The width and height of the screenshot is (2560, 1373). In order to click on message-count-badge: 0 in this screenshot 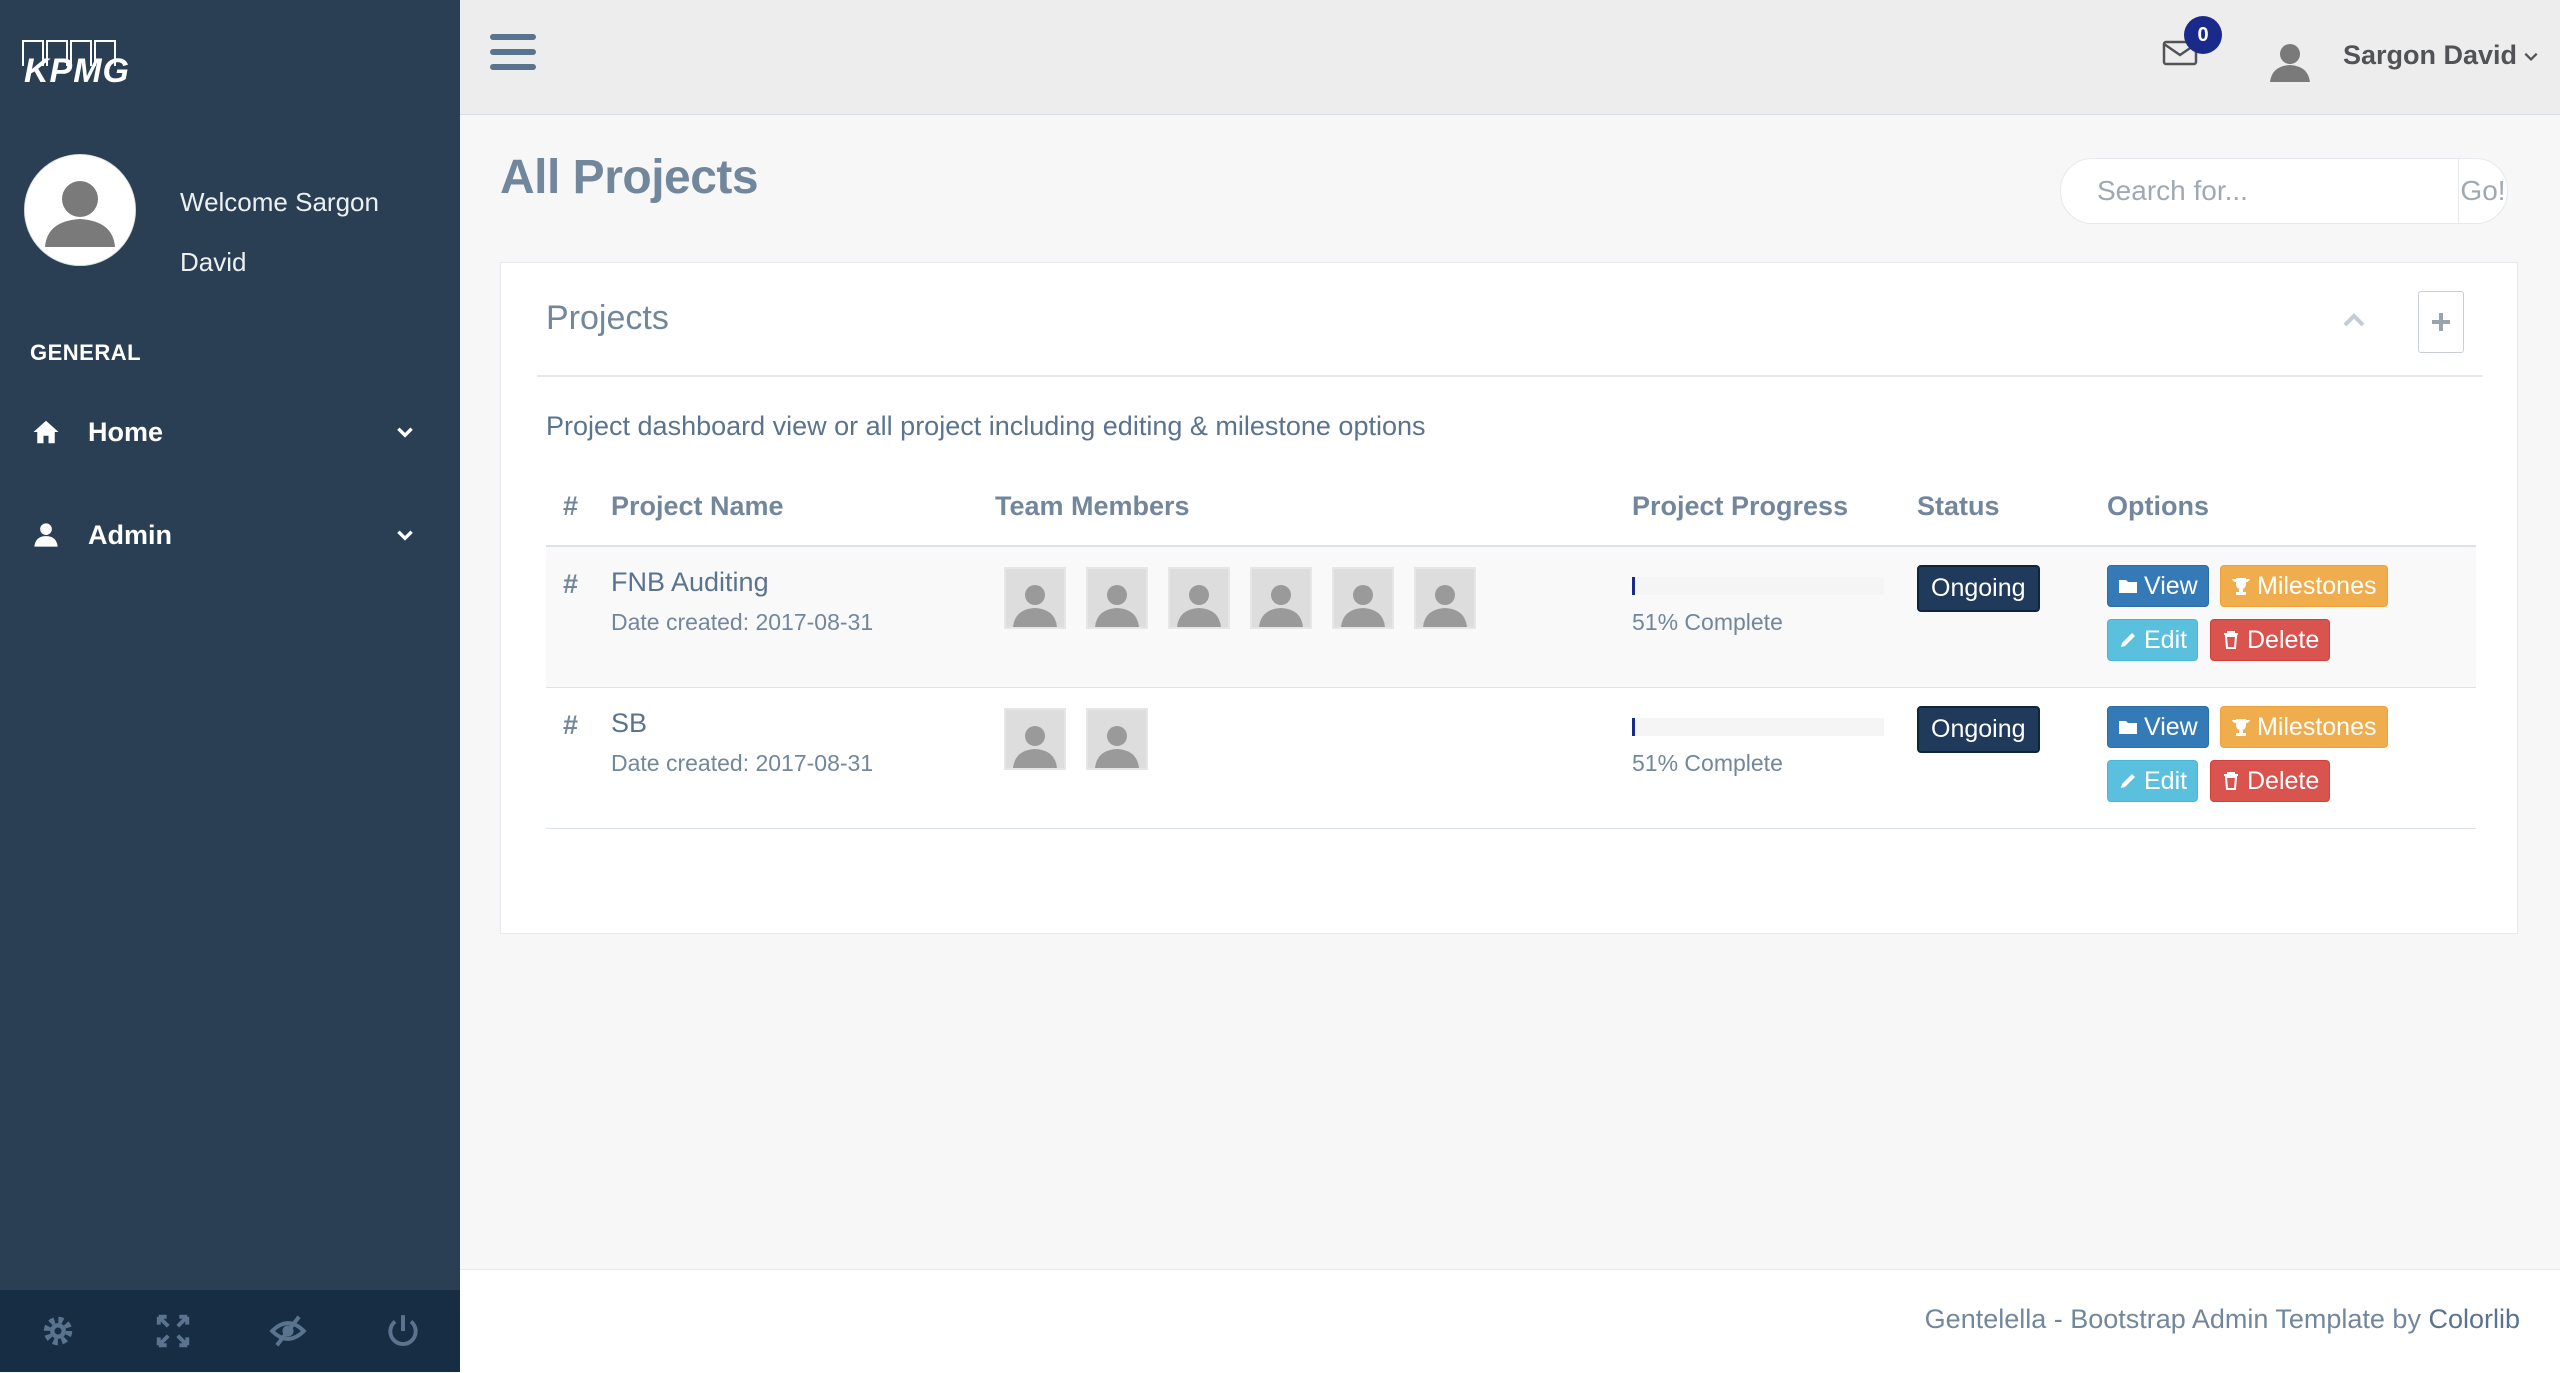, I will do `click(2203, 35)`.